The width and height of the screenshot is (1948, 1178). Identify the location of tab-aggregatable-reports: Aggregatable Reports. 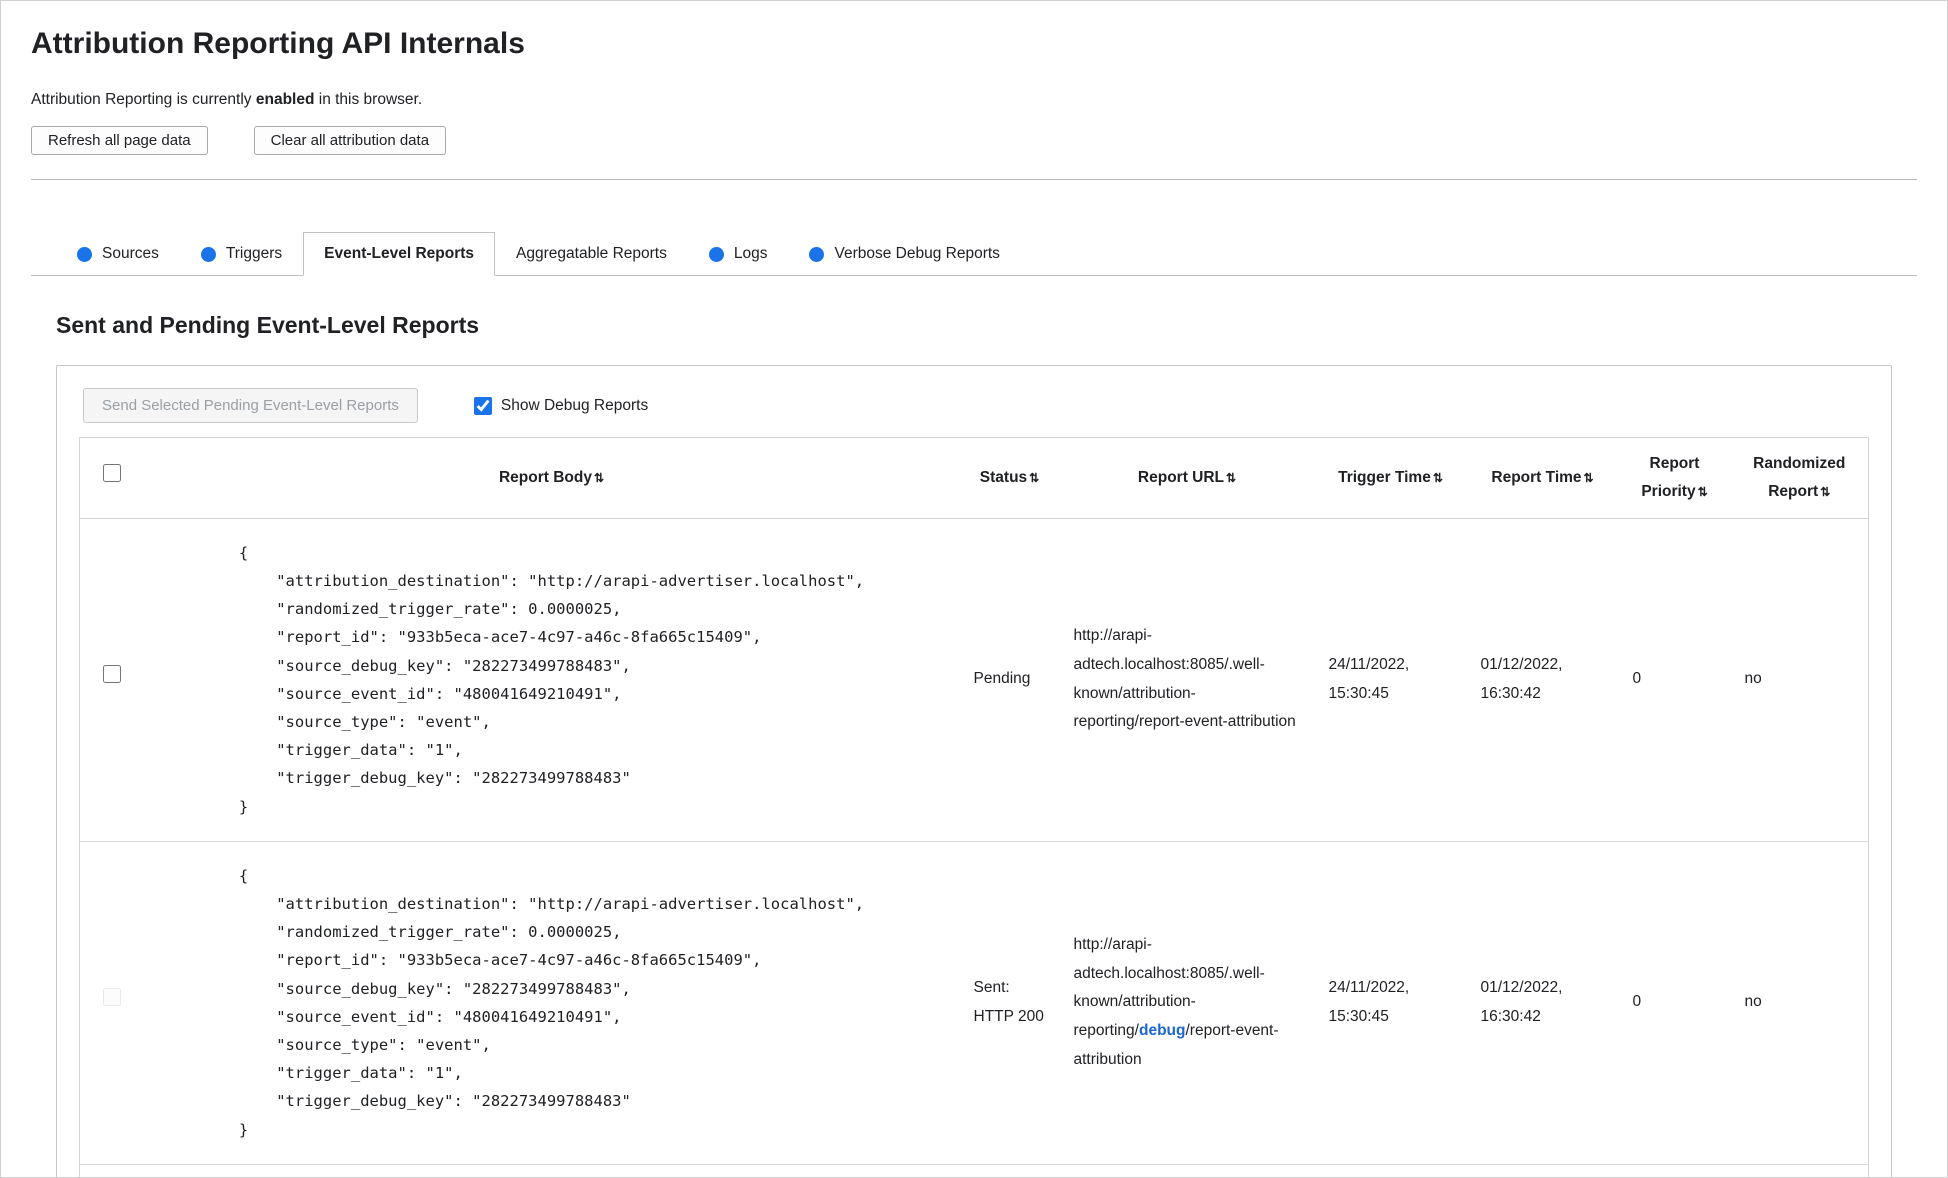
(591, 253).